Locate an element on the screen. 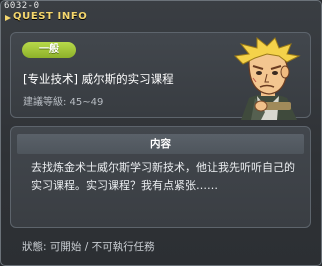  quest-recommended-level: 建議等級: 45~49 is located at coordinates (63, 102).